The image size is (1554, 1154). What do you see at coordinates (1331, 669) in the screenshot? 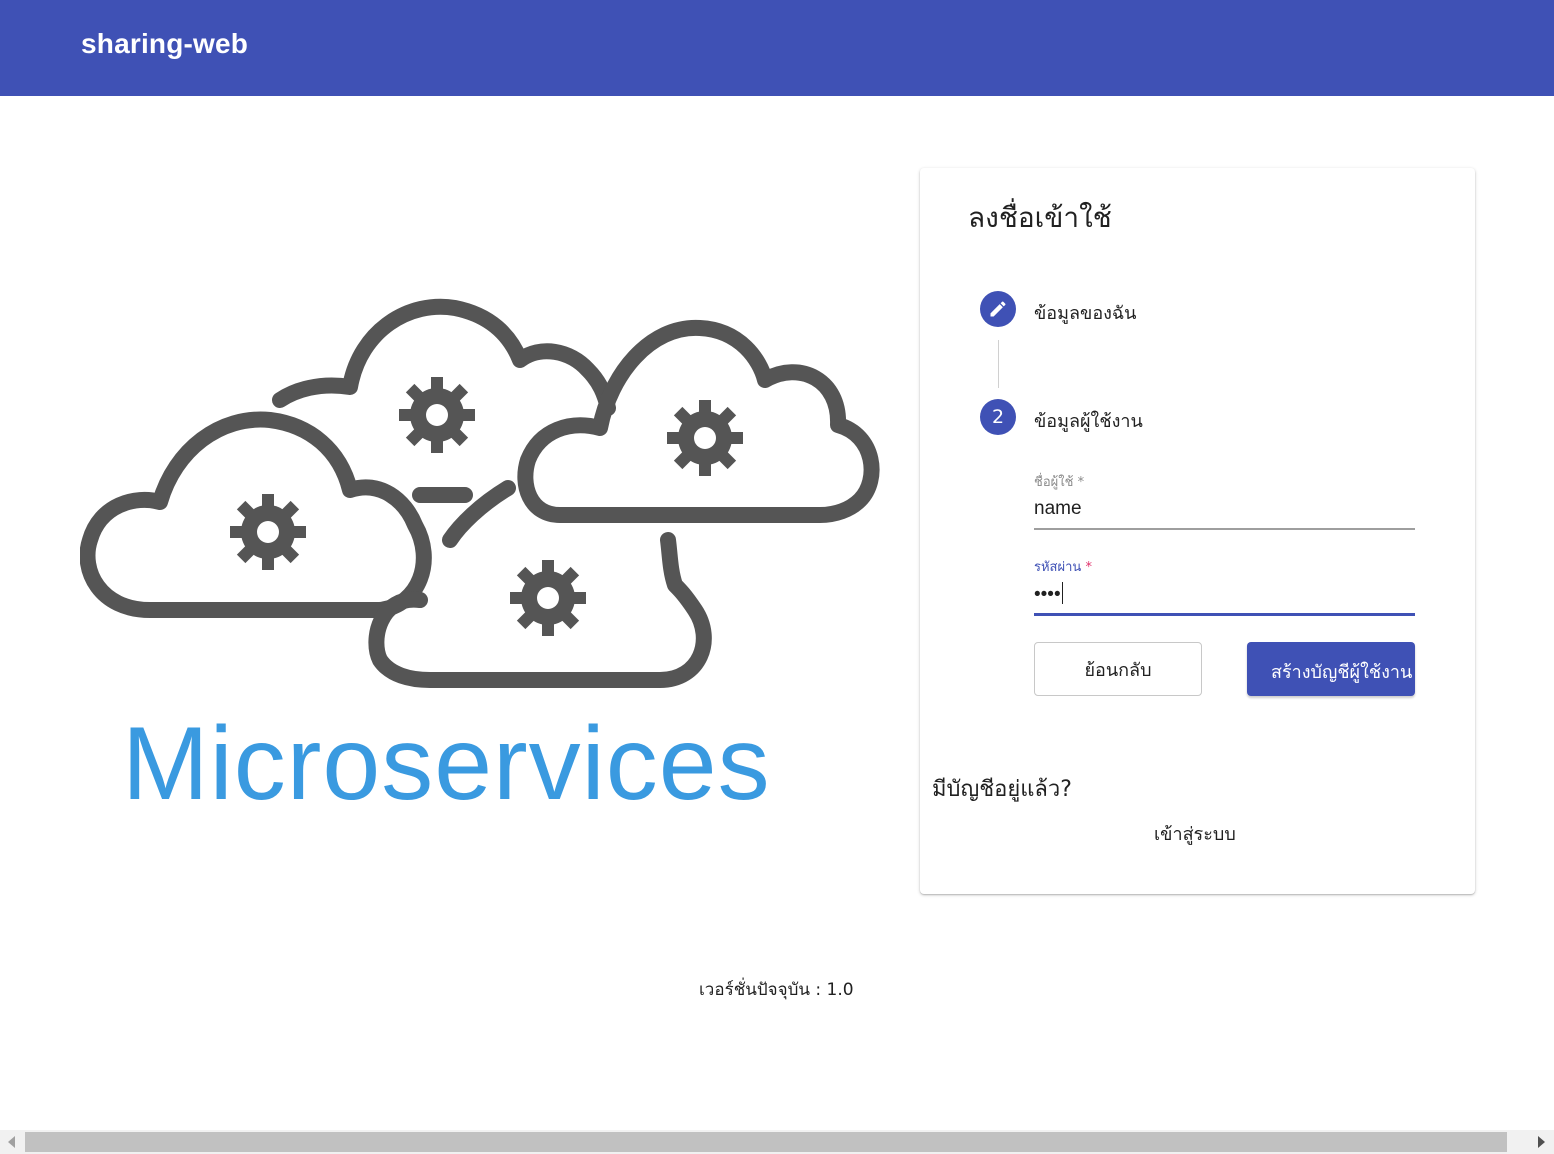
I see `create-account-button: สร้างบัญชีผู้ใช้งาน` at bounding box center [1331, 669].